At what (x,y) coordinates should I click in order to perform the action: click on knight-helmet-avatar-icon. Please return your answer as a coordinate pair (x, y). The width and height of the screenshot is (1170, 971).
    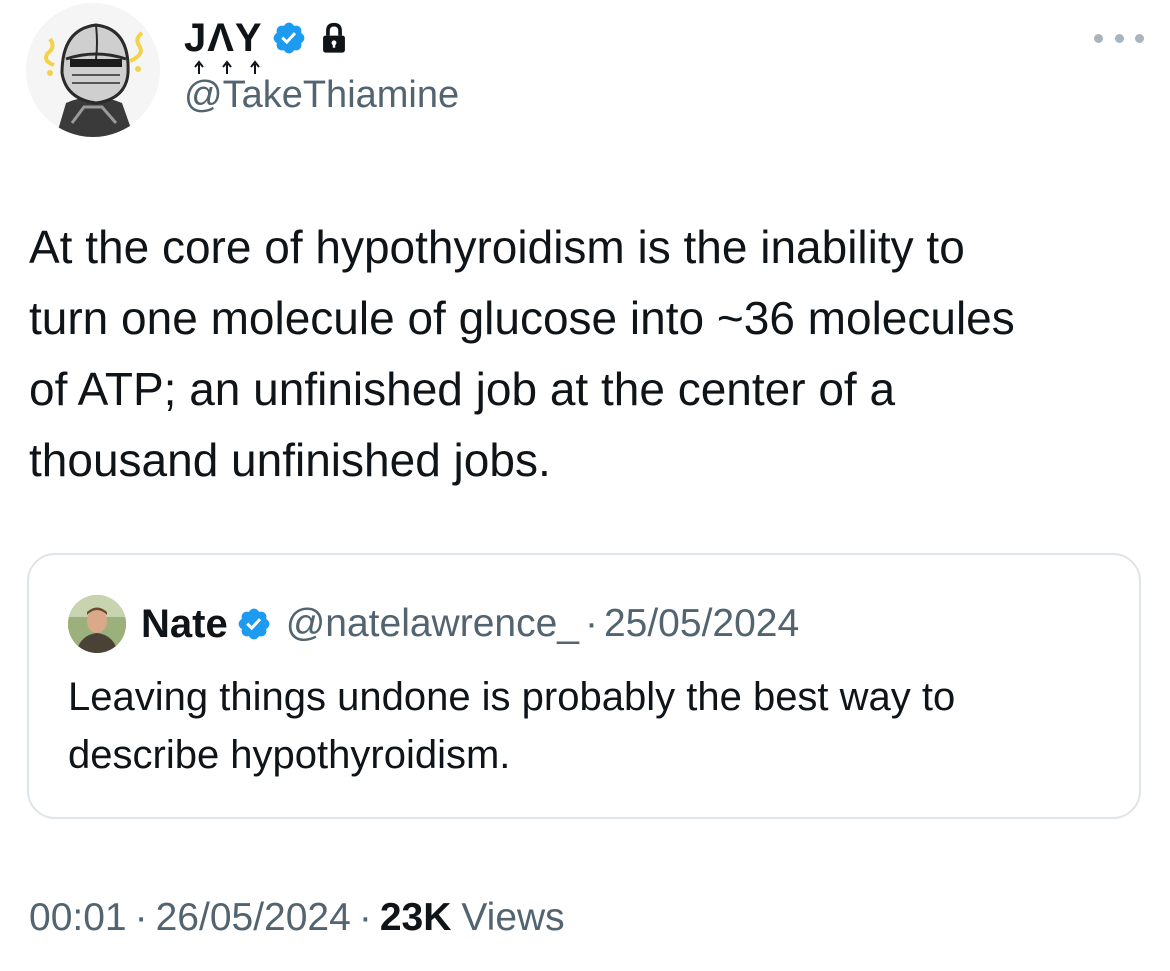
    Looking at the image, I should click on (93, 70).